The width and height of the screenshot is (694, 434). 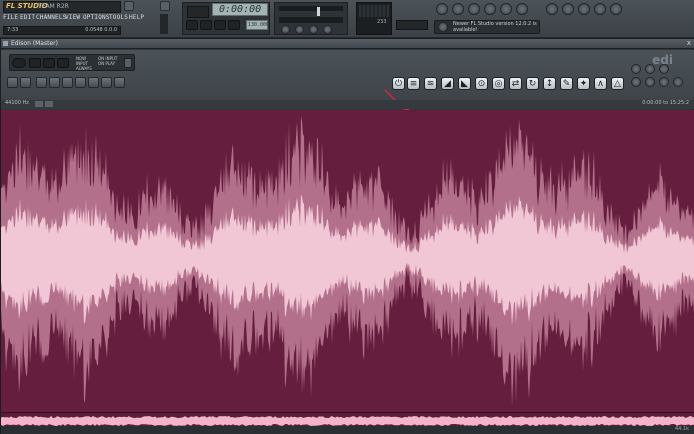 What do you see at coordinates (72, 17) in the screenshot?
I see `menu-view: VIEW` at bounding box center [72, 17].